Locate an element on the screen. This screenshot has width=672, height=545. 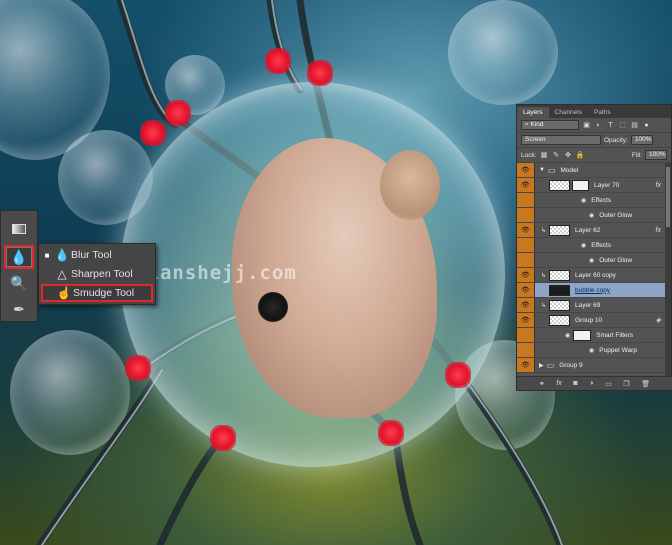
pen-tool-button: ✒ is located at coordinates (19, 309).